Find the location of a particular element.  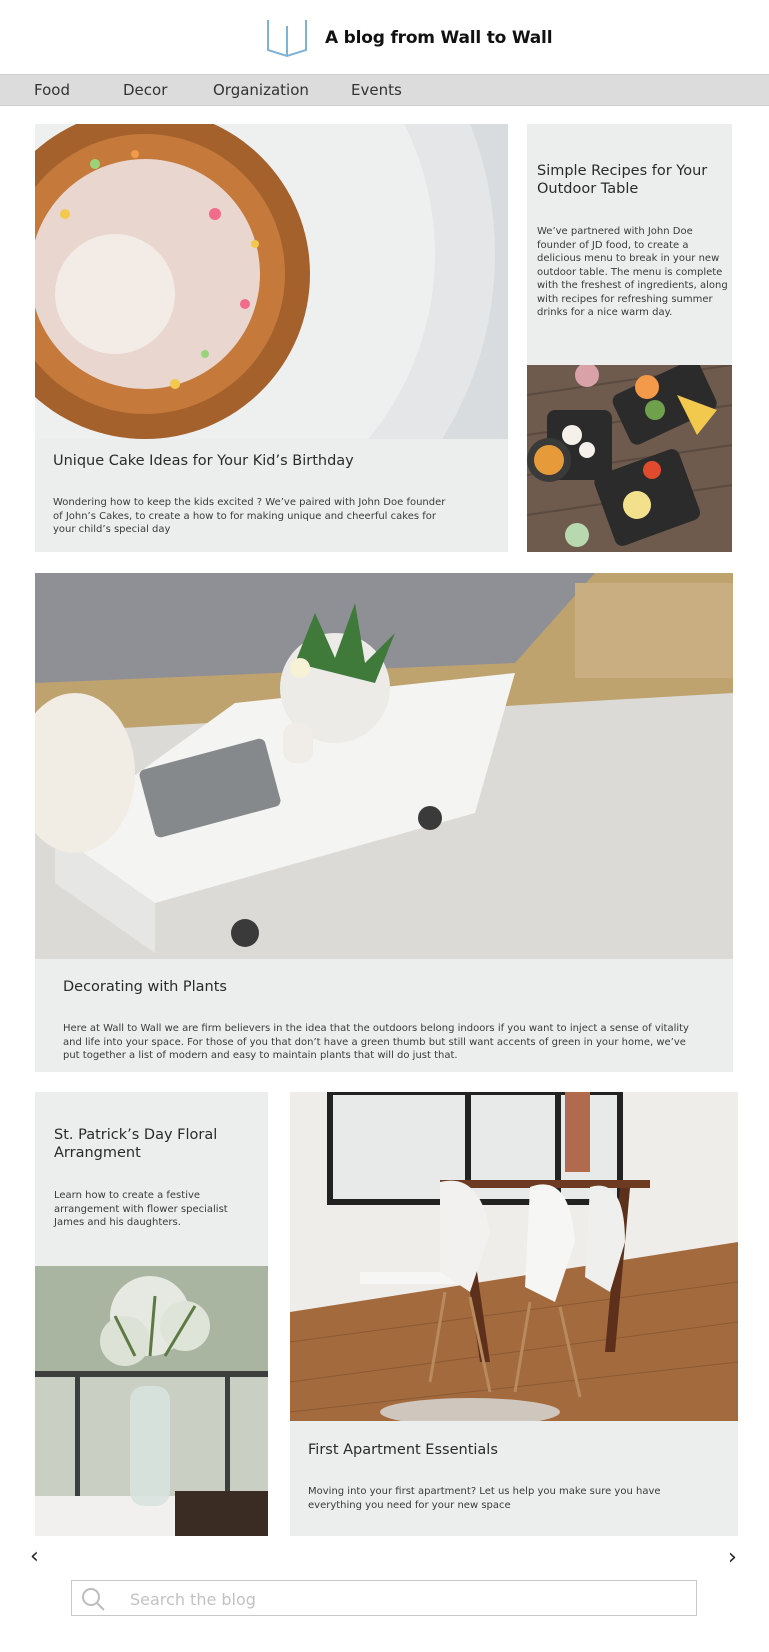

floral-photo is located at coordinates (151, 1401).